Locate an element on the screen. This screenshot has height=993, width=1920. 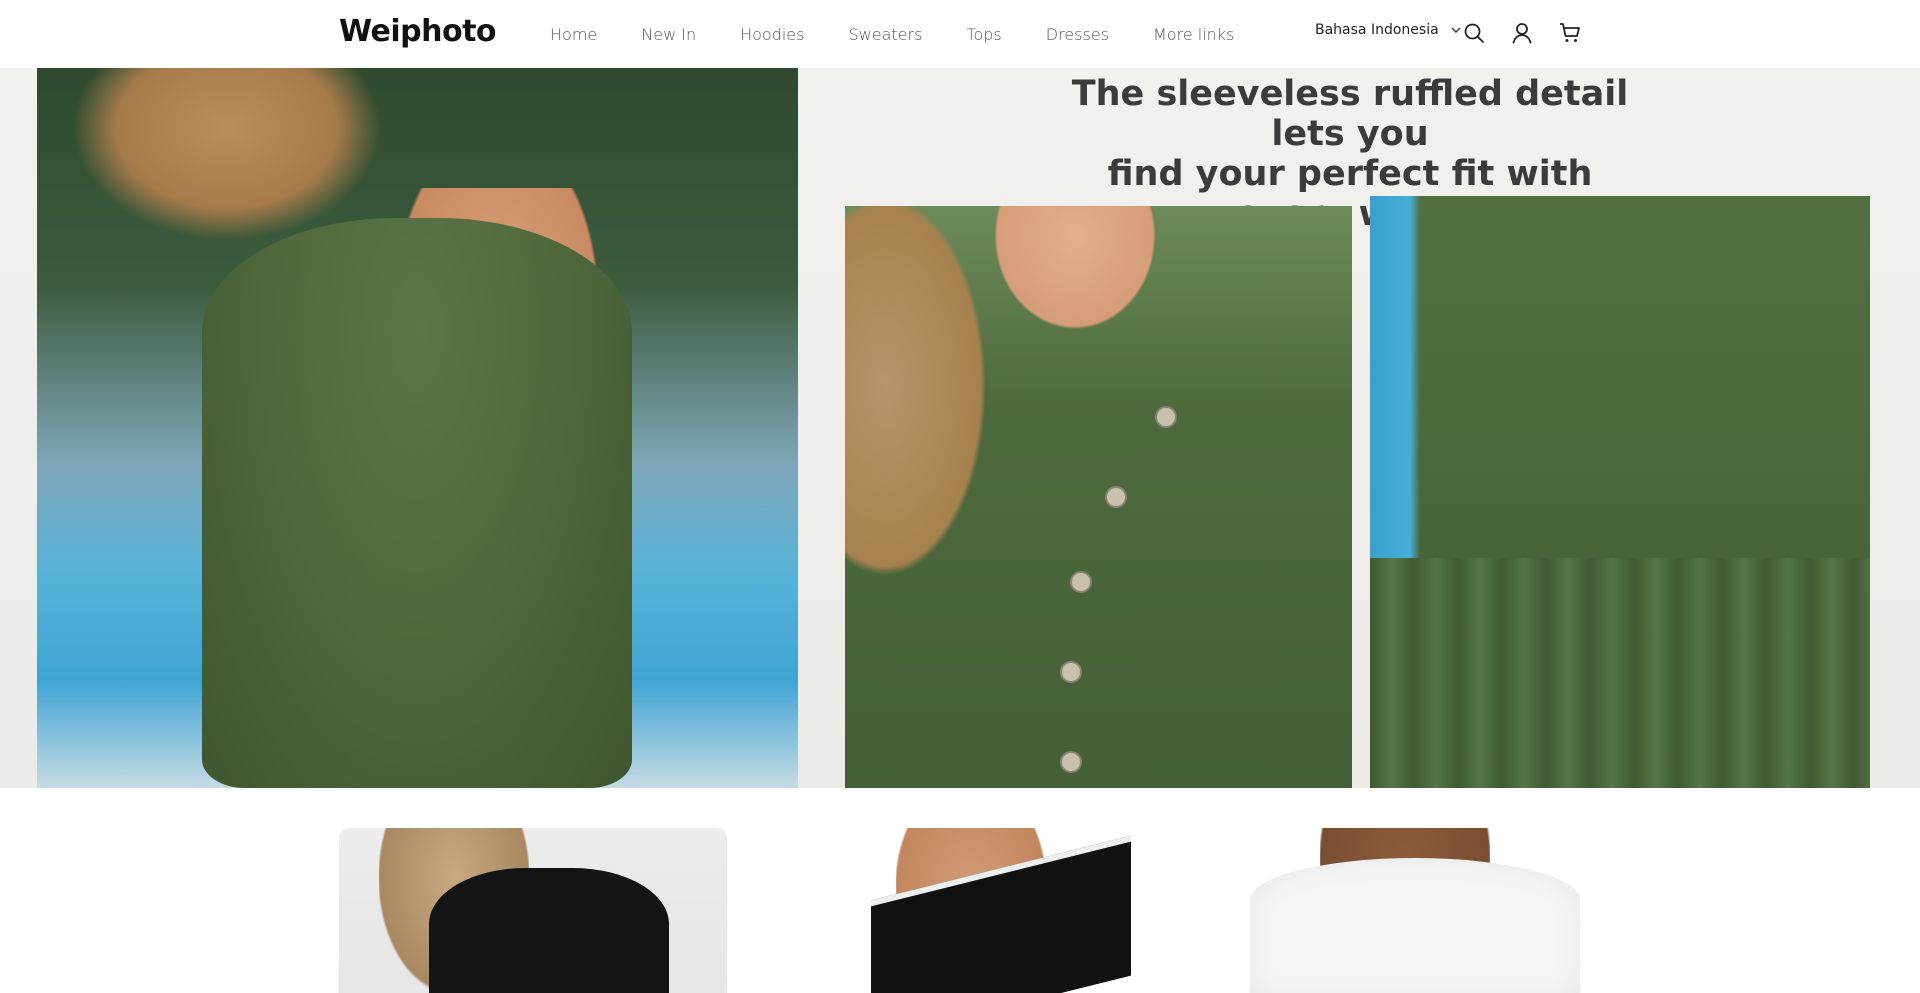
chevron-down-icon is located at coordinates (1456, 30).